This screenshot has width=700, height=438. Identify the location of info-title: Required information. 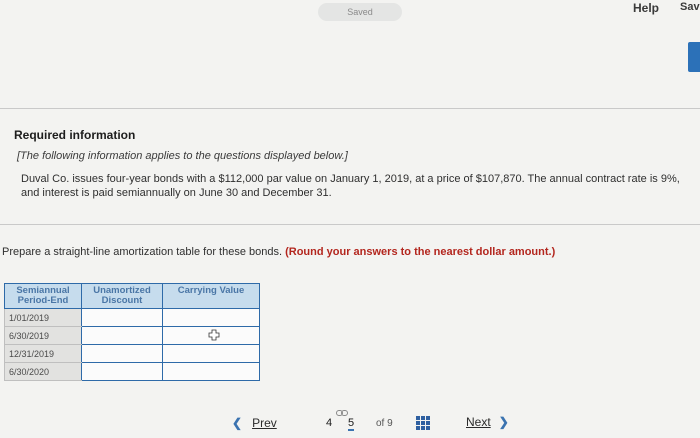
(75, 135).